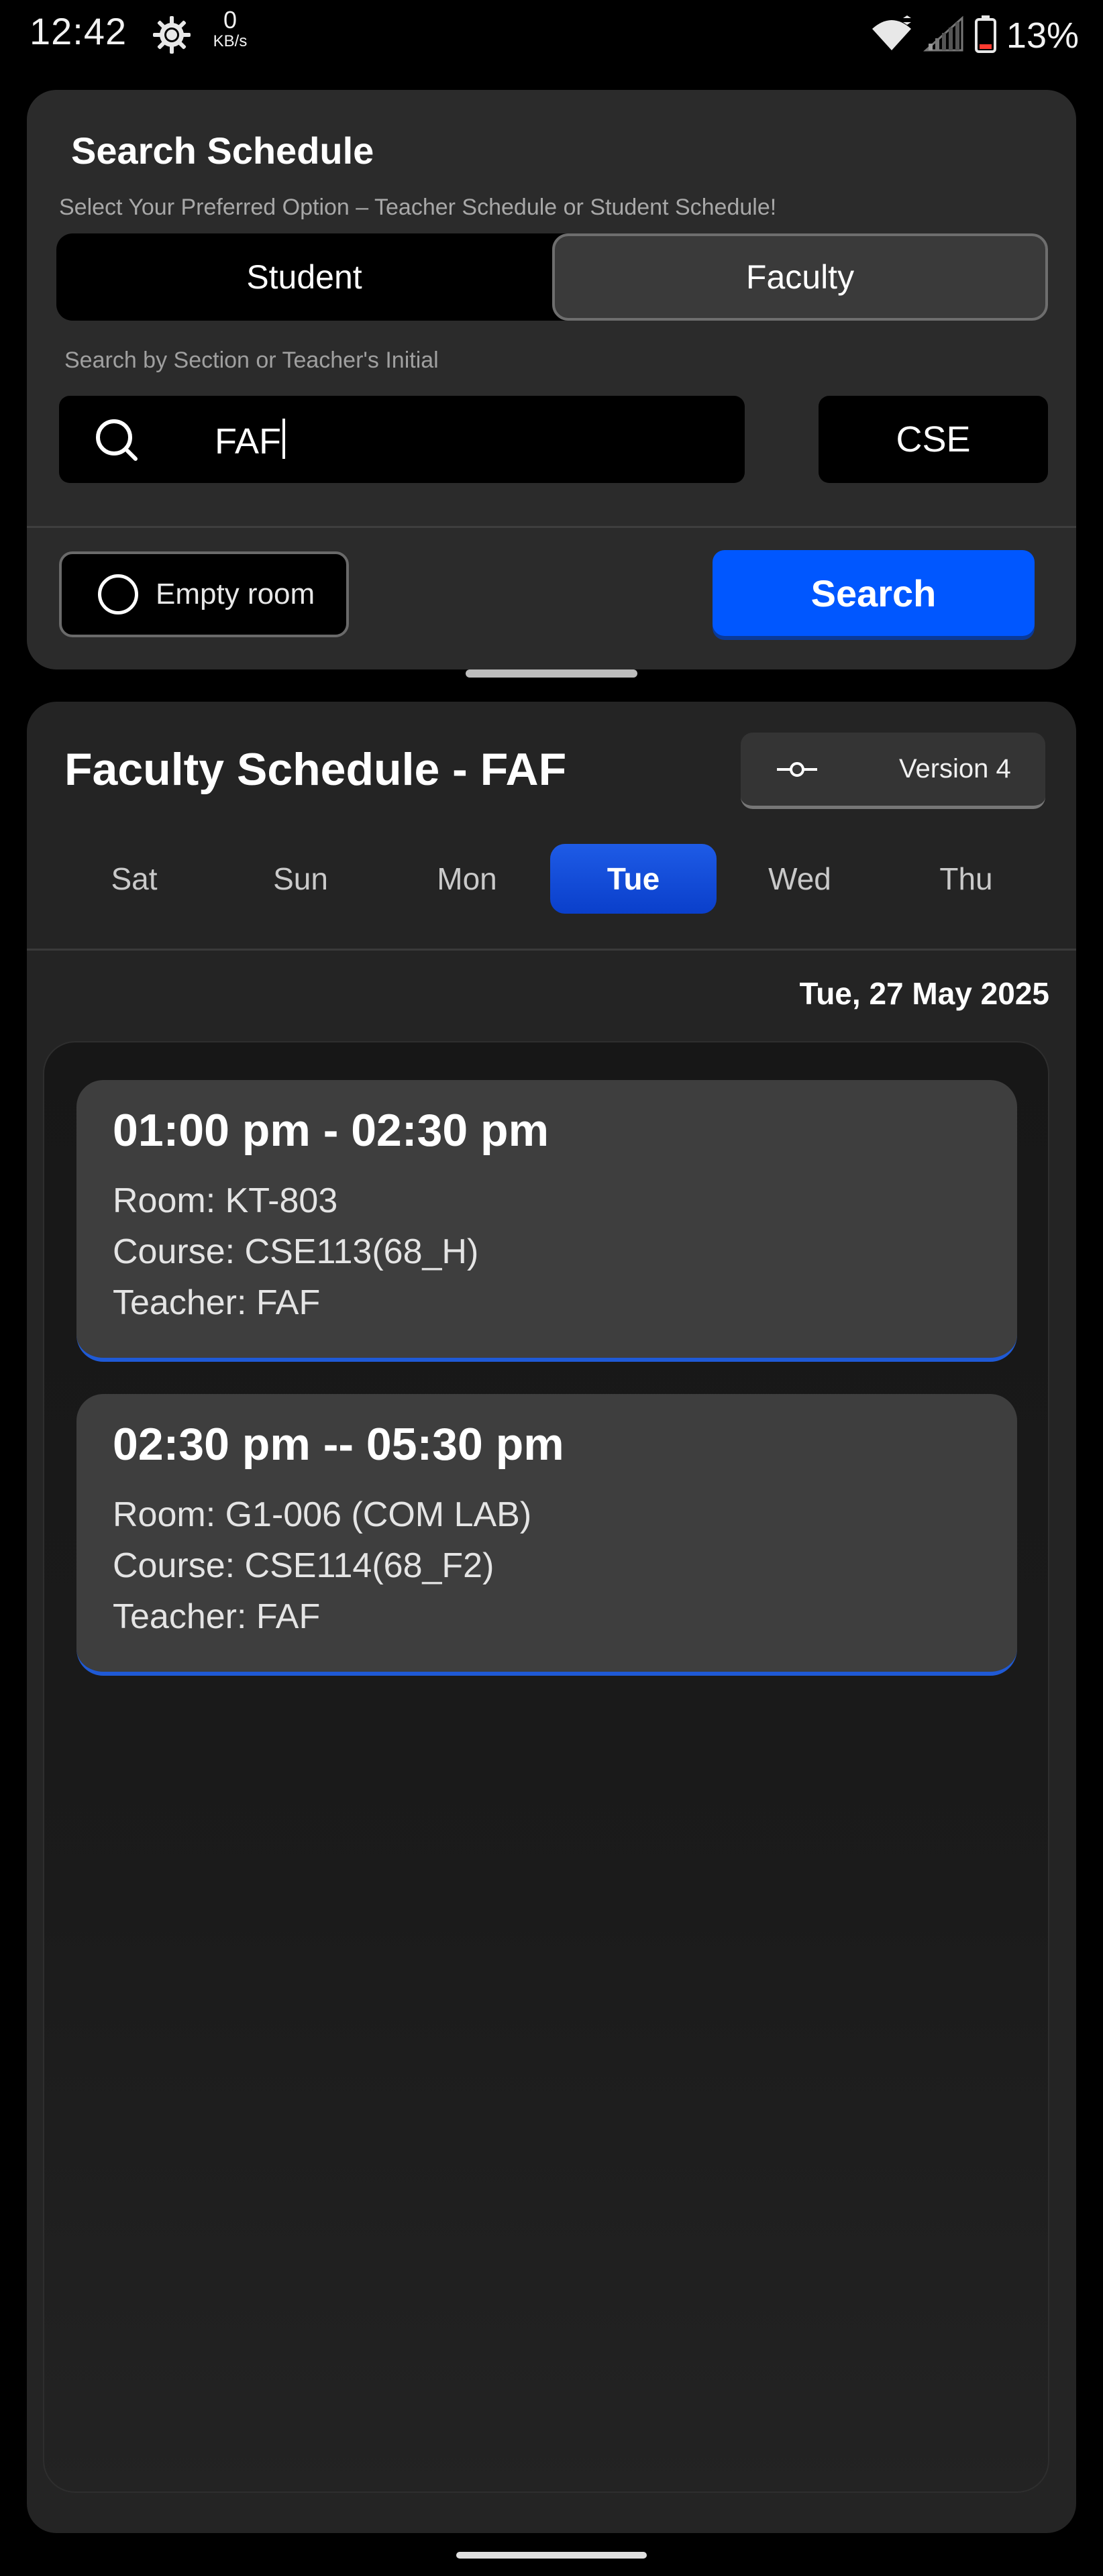 The width and height of the screenshot is (1103, 2576). What do you see at coordinates (893, 771) in the screenshot?
I see `version-selector-button: Version 4` at bounding box center [893, 771].